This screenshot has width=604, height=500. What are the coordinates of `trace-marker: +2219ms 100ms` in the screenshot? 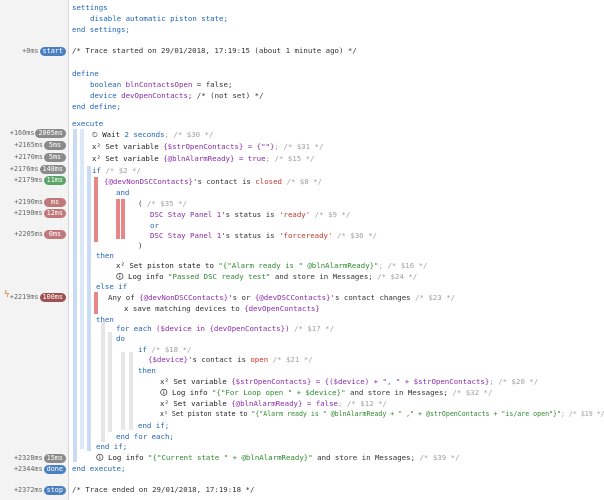 It's located at (33, 297).